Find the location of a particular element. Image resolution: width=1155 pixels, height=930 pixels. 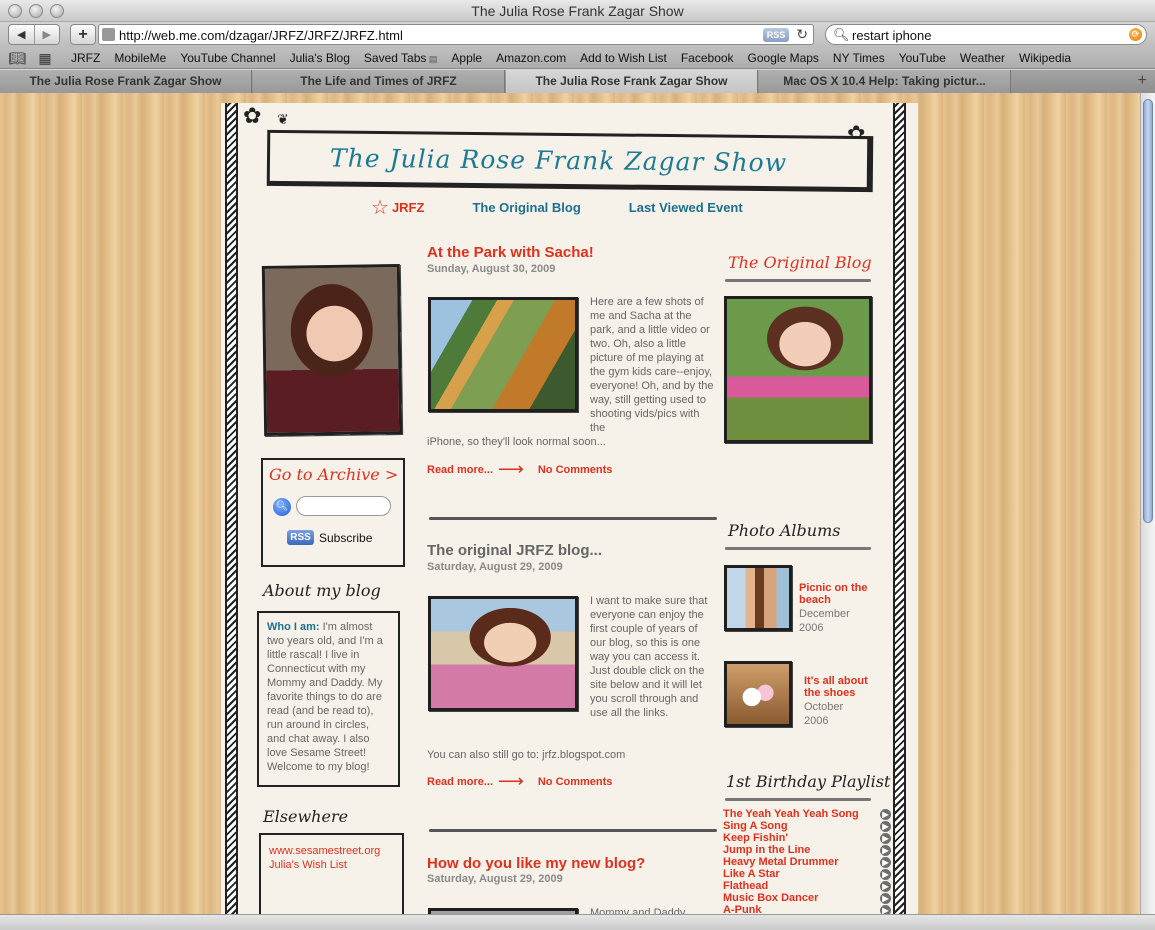

bookmark-facebook: Facebook is located at coordinates (707, 58).